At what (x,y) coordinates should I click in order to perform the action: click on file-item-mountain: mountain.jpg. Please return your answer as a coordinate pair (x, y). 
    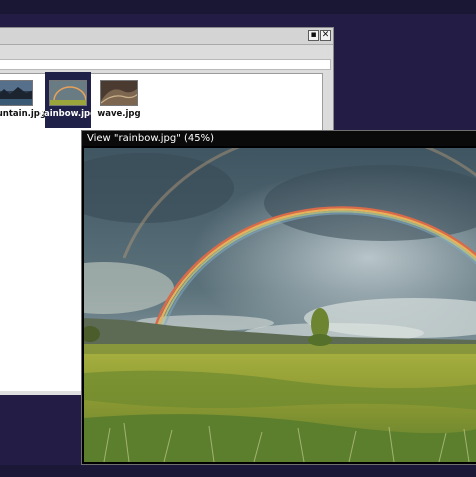
    Looking at the image, I should click on (23, 100).